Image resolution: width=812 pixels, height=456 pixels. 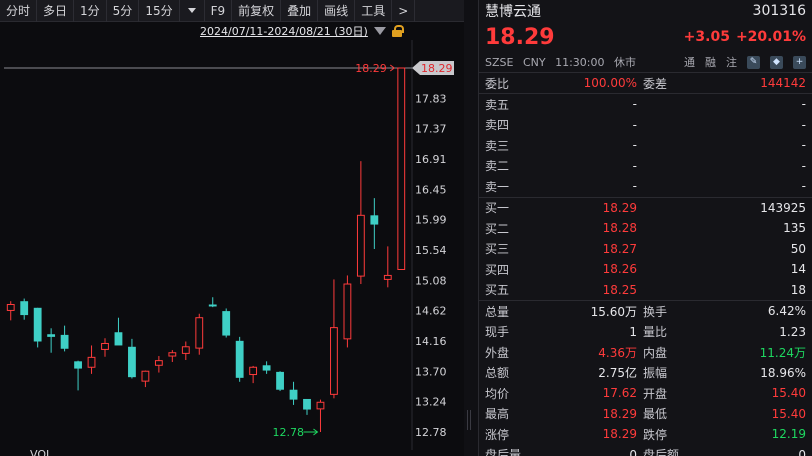 What do you see at coordinates (379, 31) in the screenshot?
I see `triangle-down-icon` at bounding box center [379, 31].